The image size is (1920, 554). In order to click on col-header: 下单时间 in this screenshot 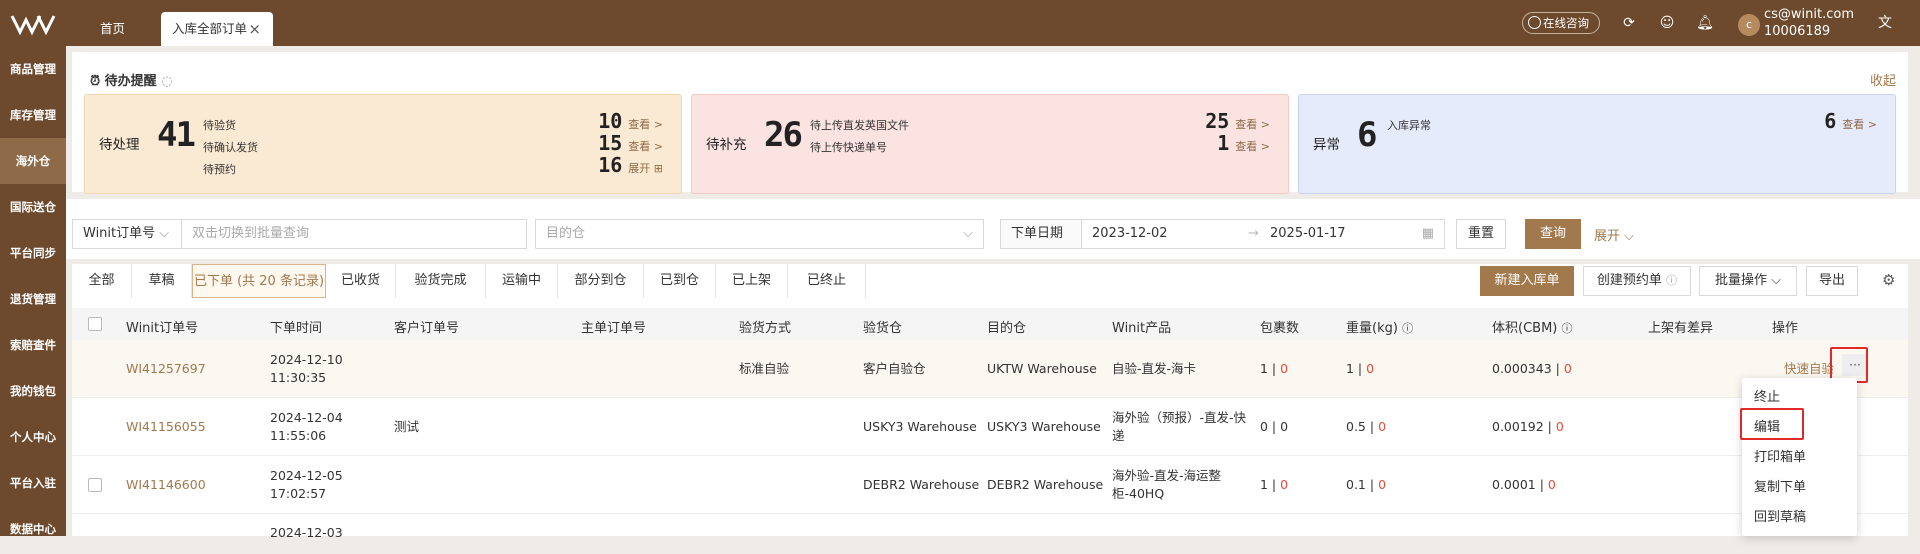, I will do `click(296, 328)`.